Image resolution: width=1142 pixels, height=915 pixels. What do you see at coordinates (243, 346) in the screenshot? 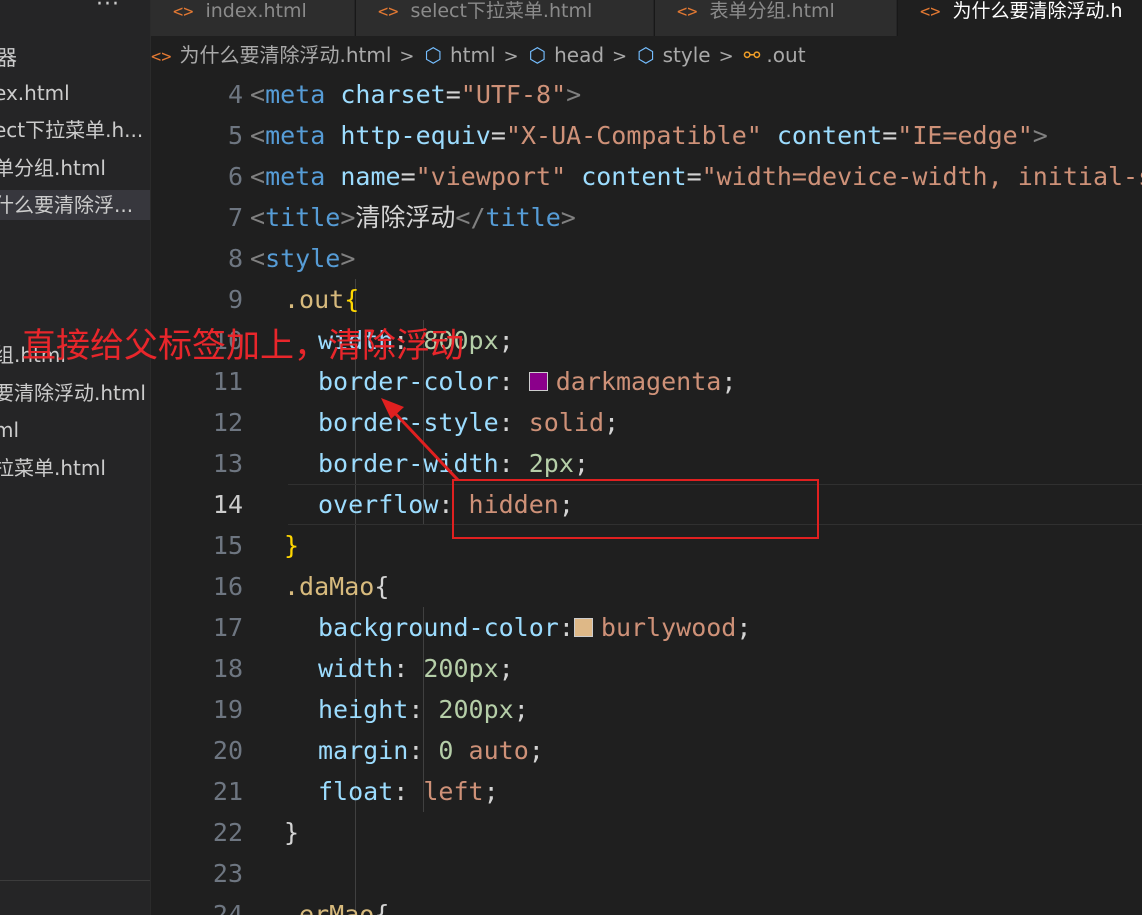
I see `annotation-text: 直接给父标签加上，清除浮动` at bounding box center [243, 346].